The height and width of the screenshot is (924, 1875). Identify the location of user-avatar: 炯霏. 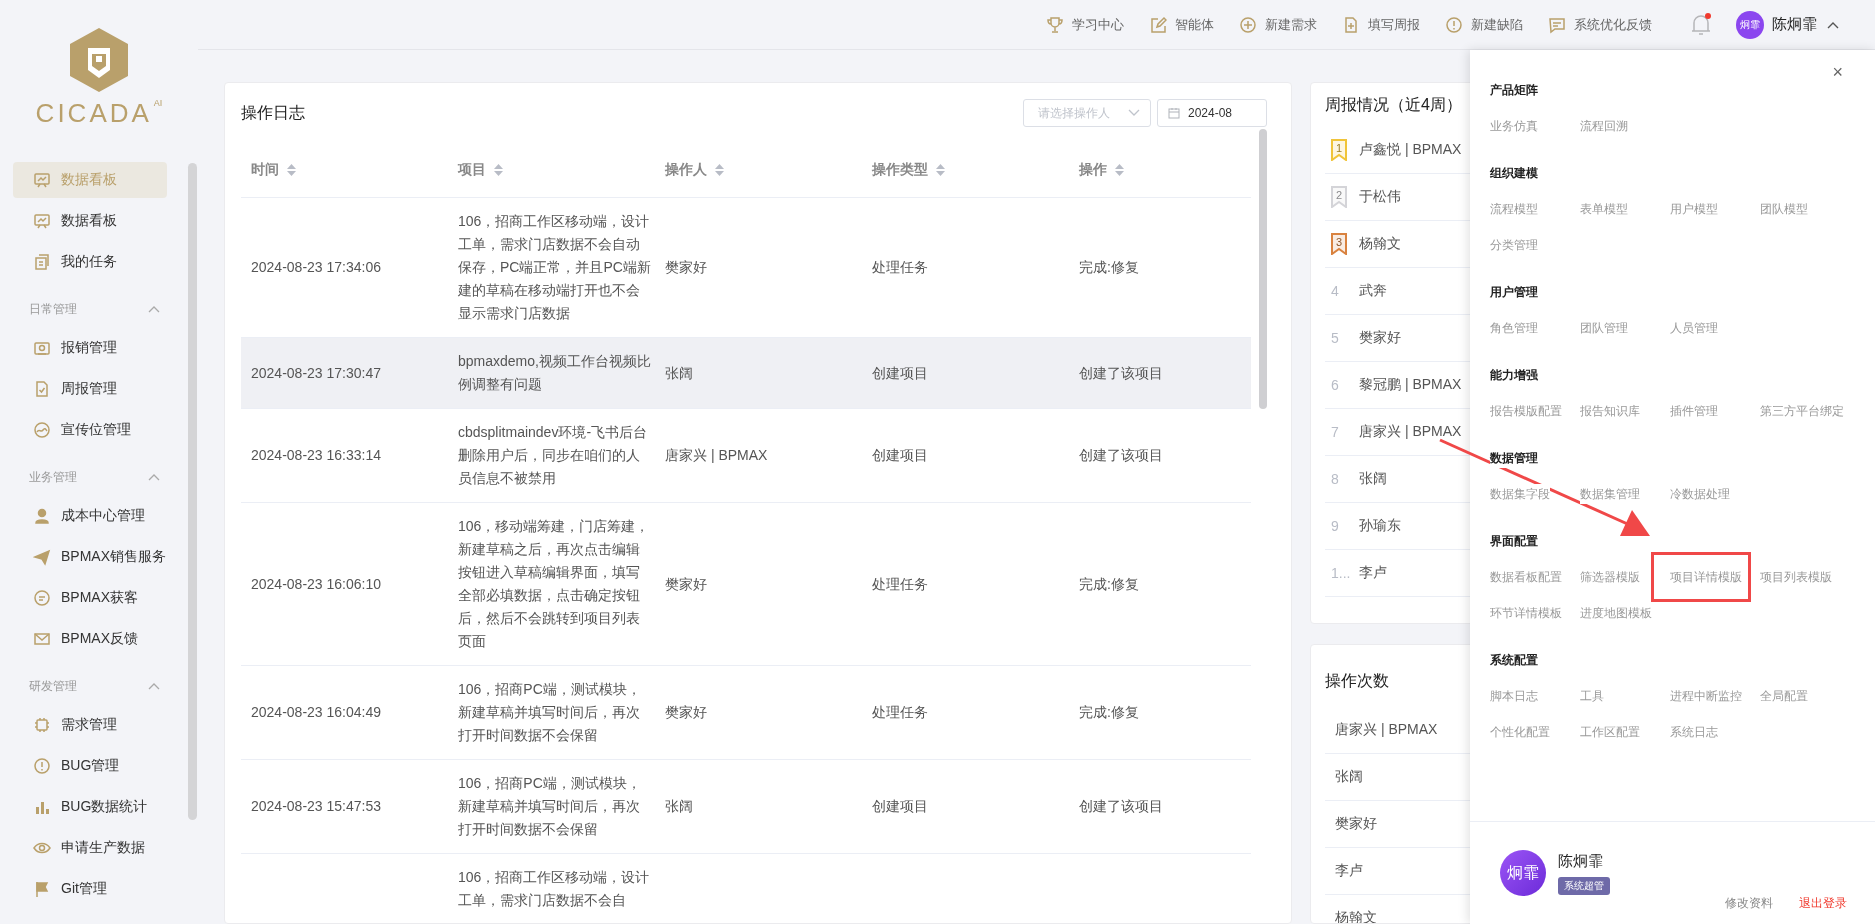
(1750, 24).